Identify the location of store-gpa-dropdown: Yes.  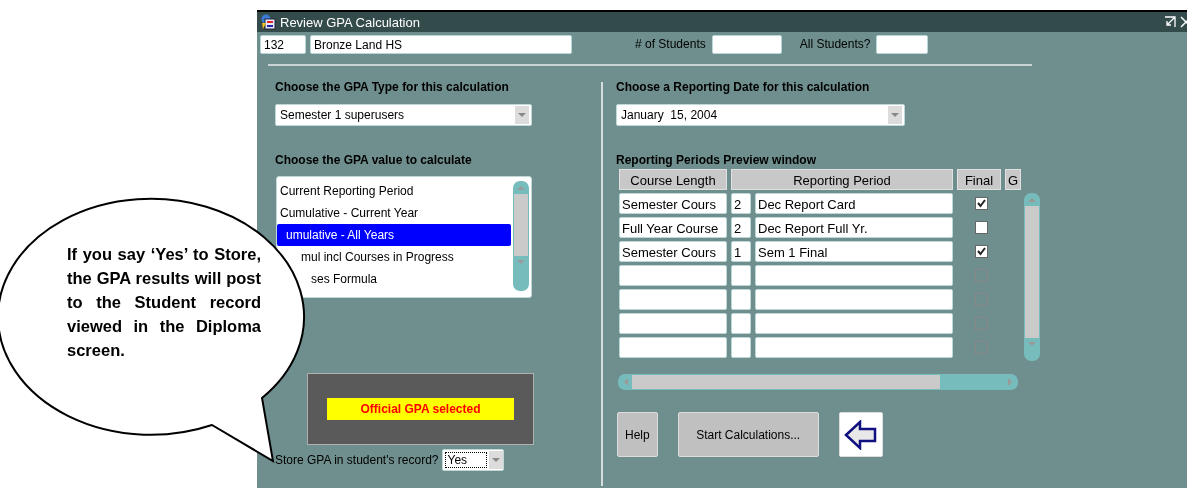
(472, 460).